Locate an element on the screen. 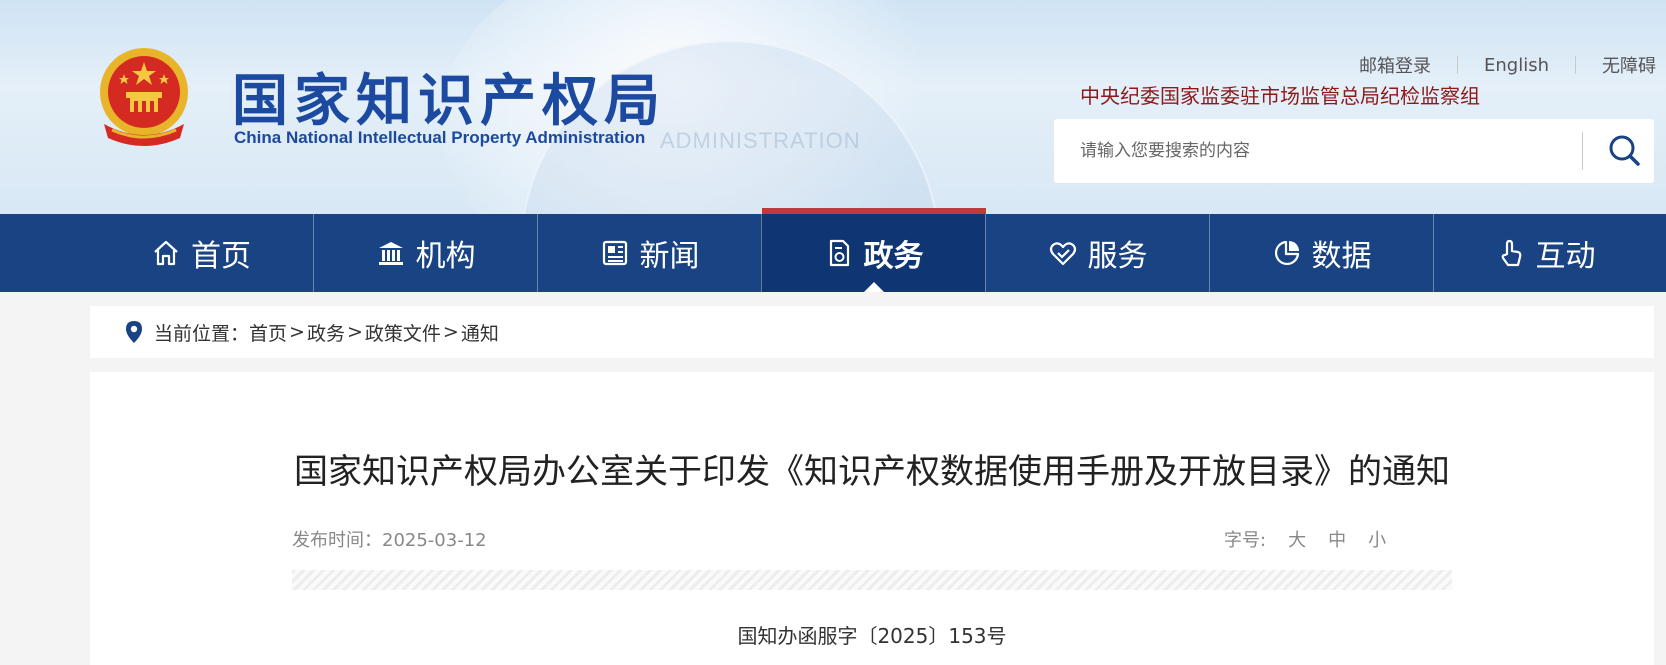  breadcrumb-policy-documents: 政策文件 is located at coordinates (403, 332).